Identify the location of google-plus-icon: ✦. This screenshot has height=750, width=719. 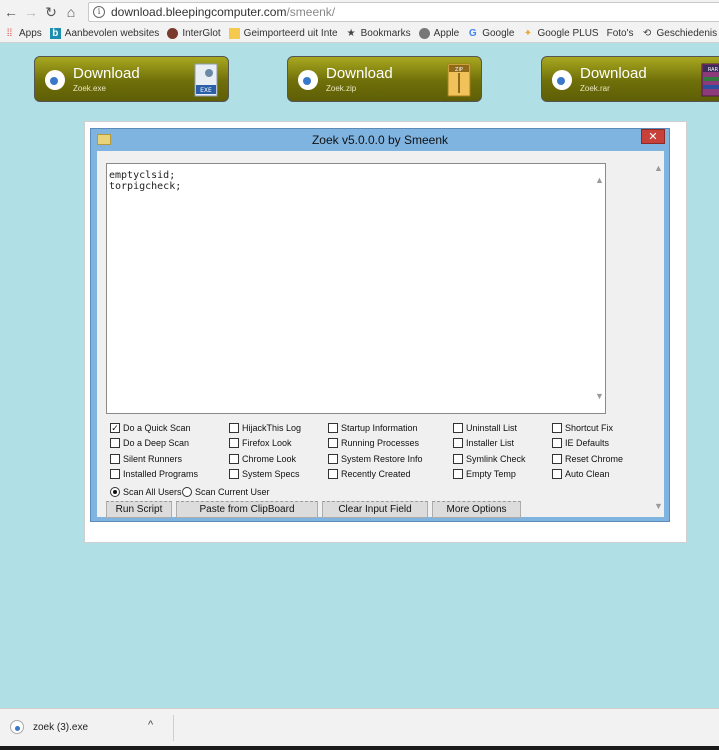
(528, 33).